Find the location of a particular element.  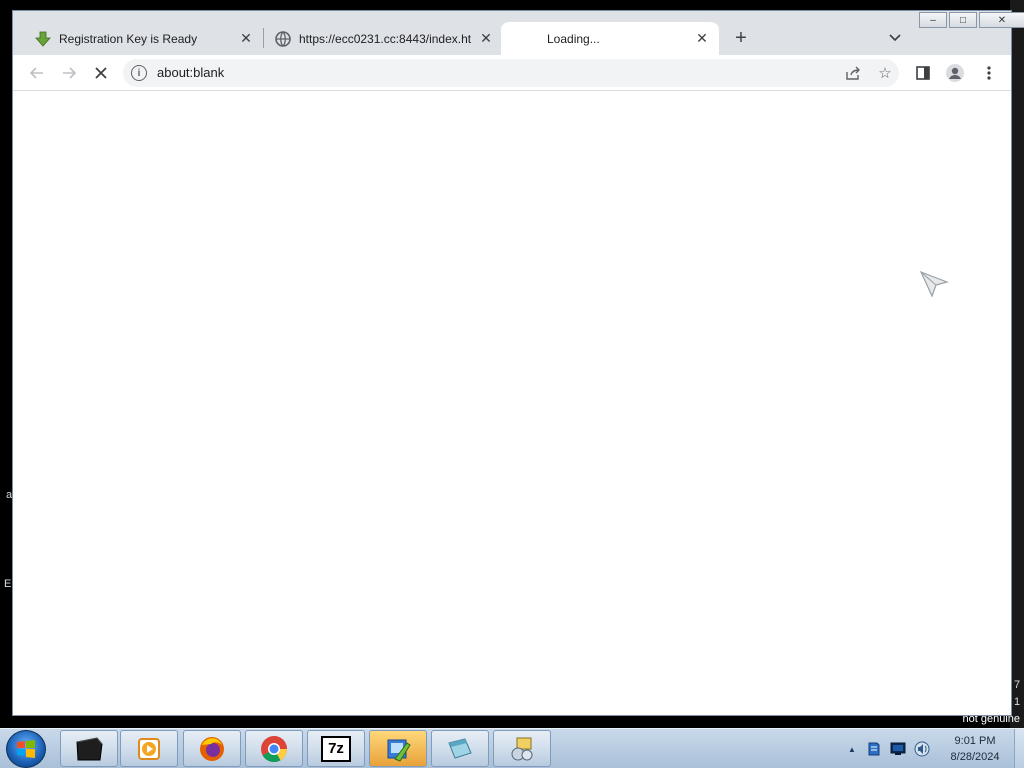

taskbar-installer-app is located at coordinates (398, 748).